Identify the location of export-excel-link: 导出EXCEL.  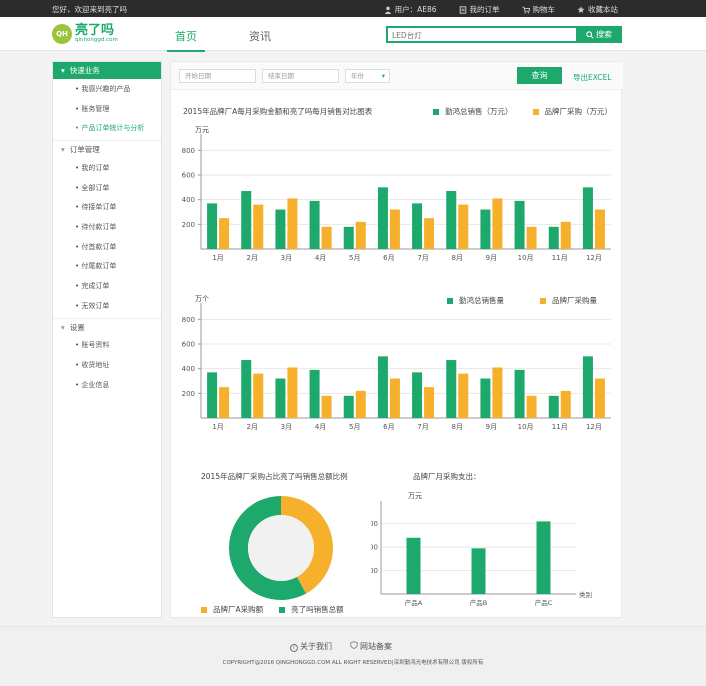
(592, 77).